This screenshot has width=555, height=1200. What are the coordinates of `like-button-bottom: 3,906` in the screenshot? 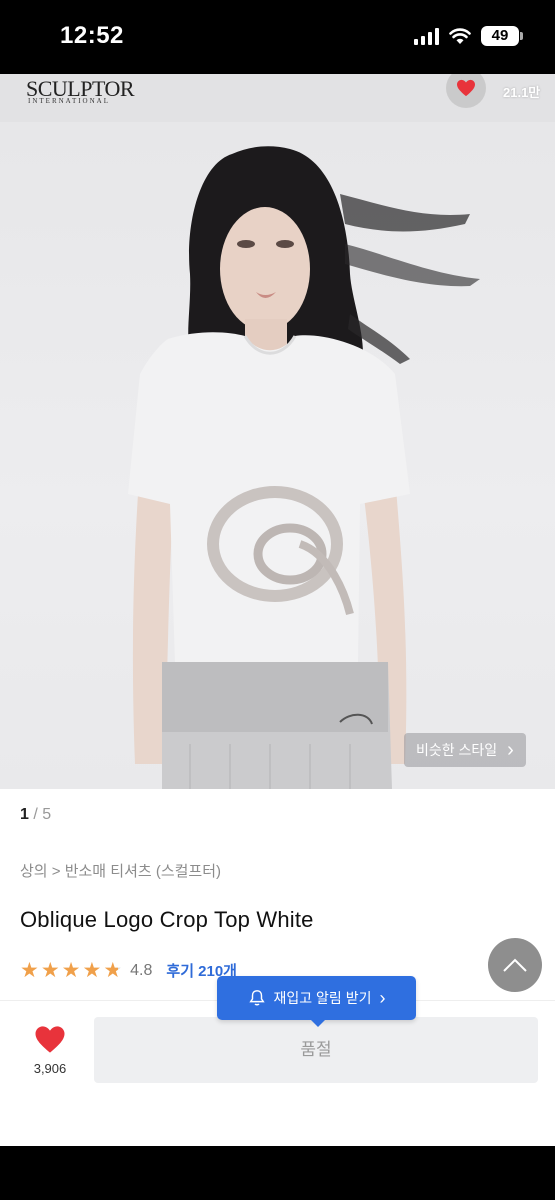 It's located at (50, 1050).